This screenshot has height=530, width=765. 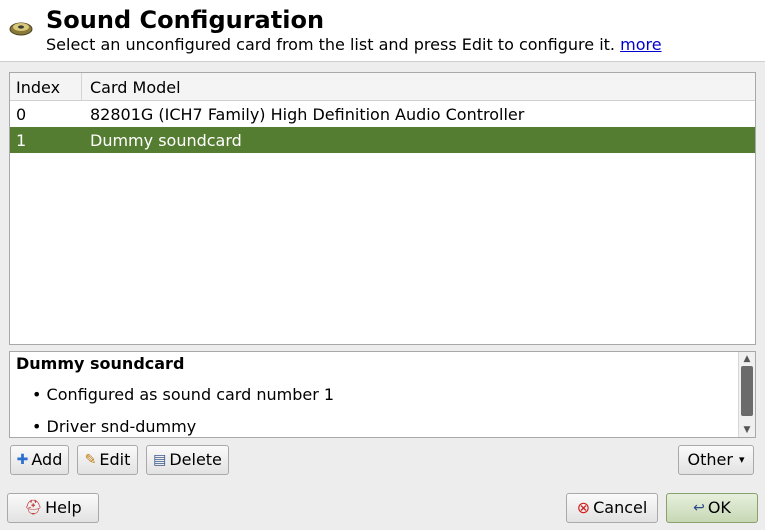 What do you see at coordinates (47, 459) in the screenshot?
I see `add-button-label: Add` at bounding box center [47, 459].